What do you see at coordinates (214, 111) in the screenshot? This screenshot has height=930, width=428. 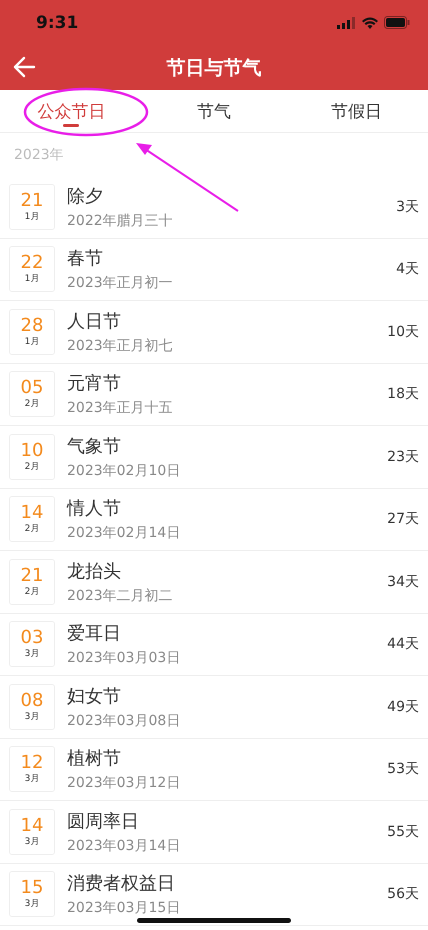 I see `tab: 节气` at bounding box center [214, 111].